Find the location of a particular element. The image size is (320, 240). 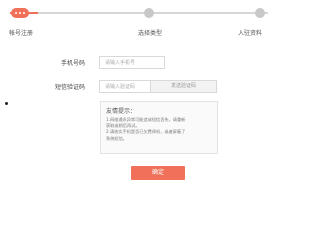

step-1-ellipsis-icon is located at coordinates (20, 13).